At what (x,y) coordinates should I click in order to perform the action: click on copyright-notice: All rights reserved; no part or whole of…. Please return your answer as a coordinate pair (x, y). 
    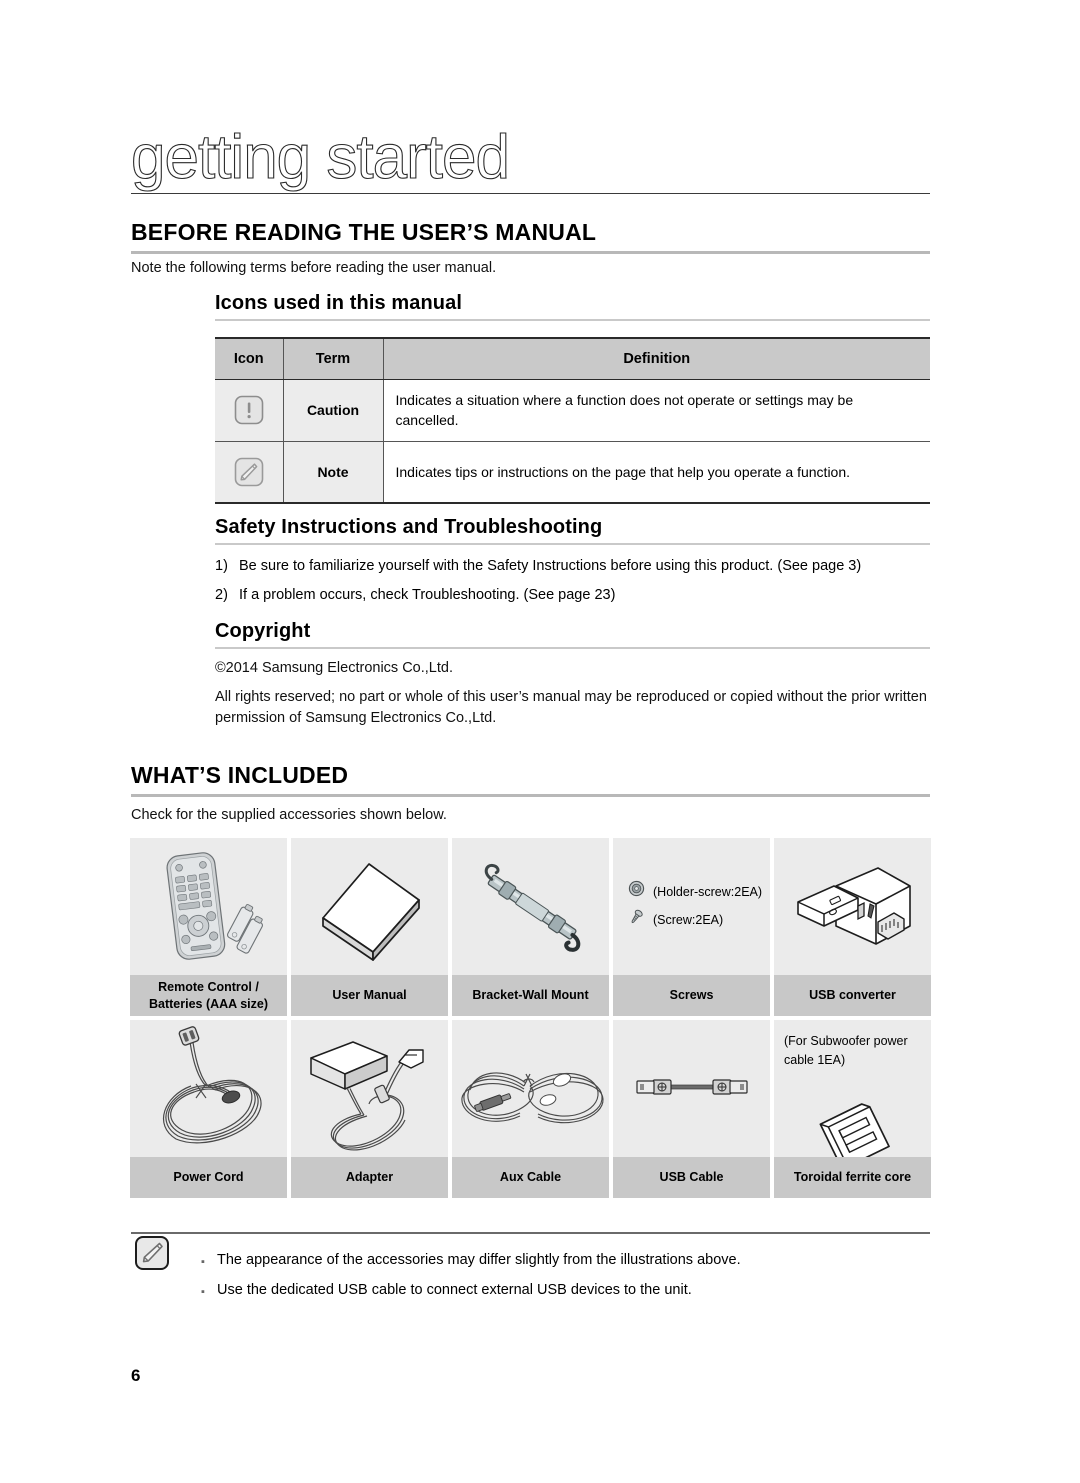
    Looking at the image, I should click on (571, 708).